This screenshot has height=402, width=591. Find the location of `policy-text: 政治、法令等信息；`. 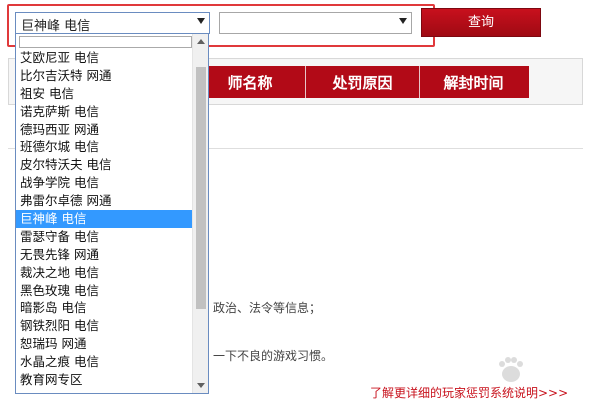

policy-text: 政治、法令等信息； is located at coordinates (267, 308).